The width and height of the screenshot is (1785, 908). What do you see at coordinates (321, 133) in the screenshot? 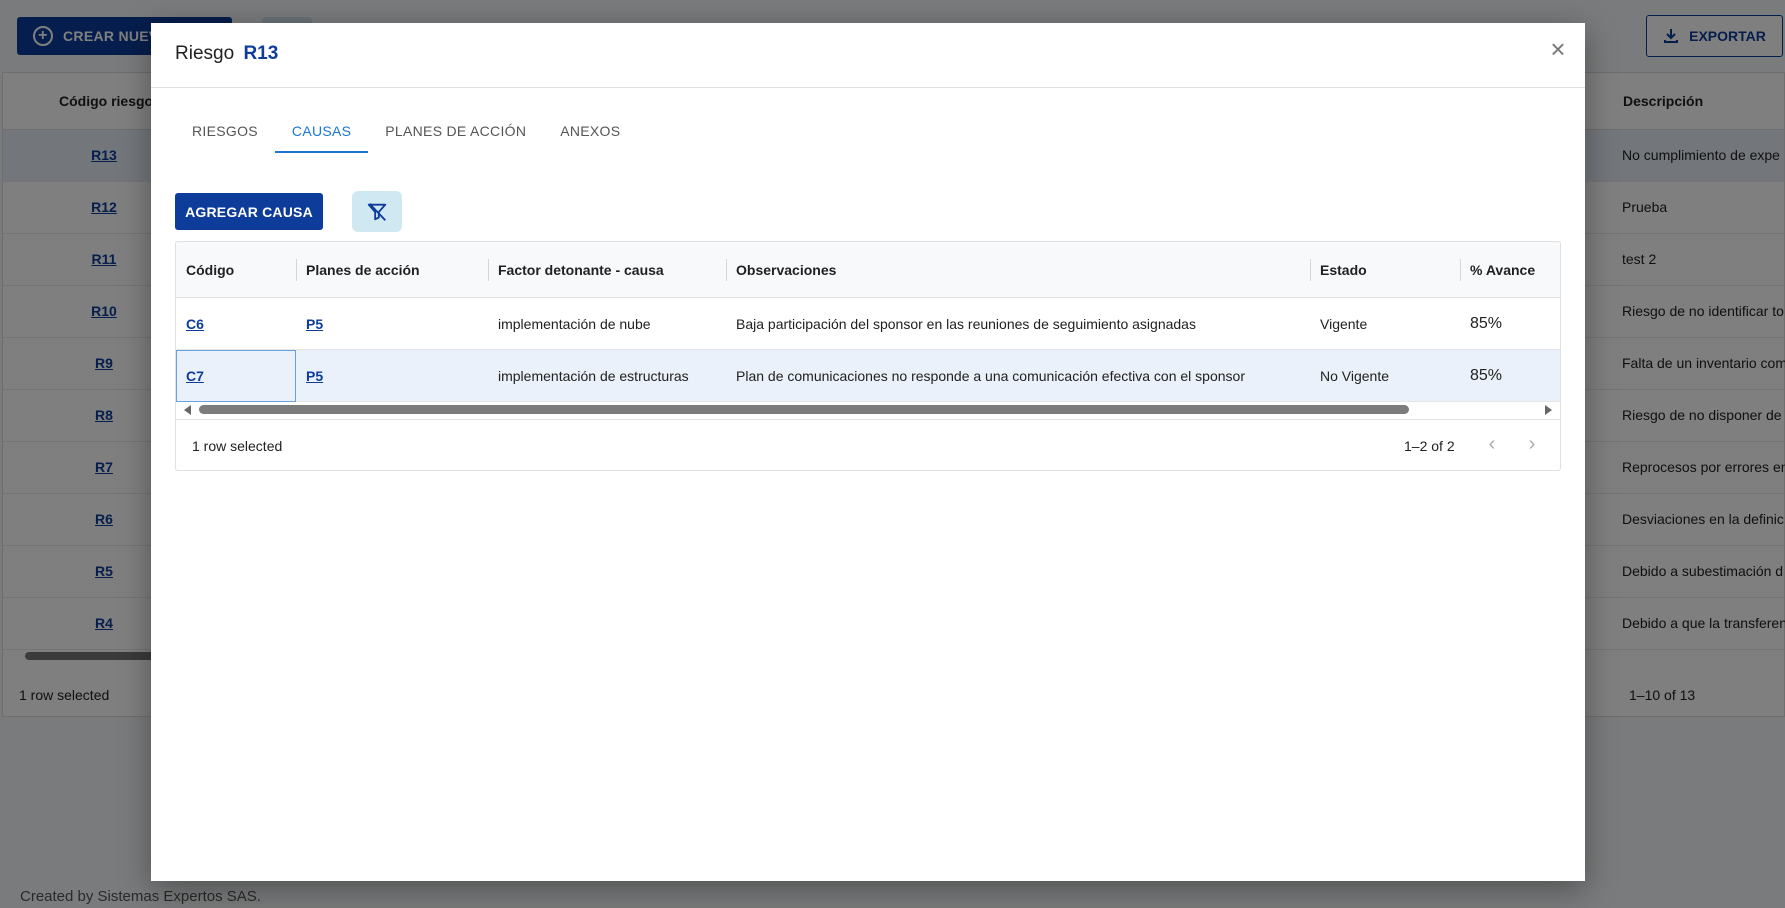
I see `tab-causas: CAUSAS` at bounding box center [321, 133].